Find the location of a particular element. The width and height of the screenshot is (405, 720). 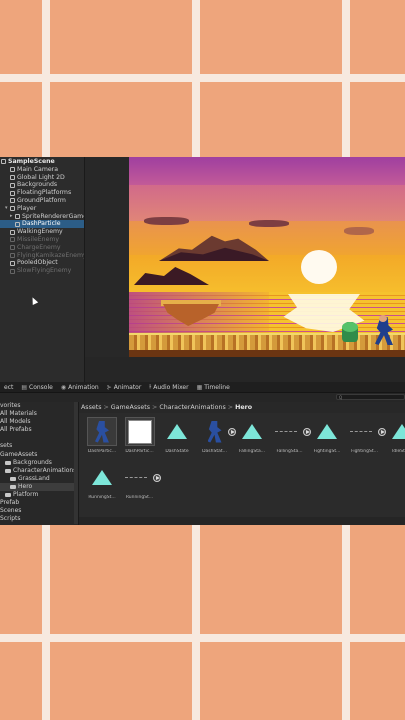

project-tree-item: Scenes is located at coordinates (39, 511).